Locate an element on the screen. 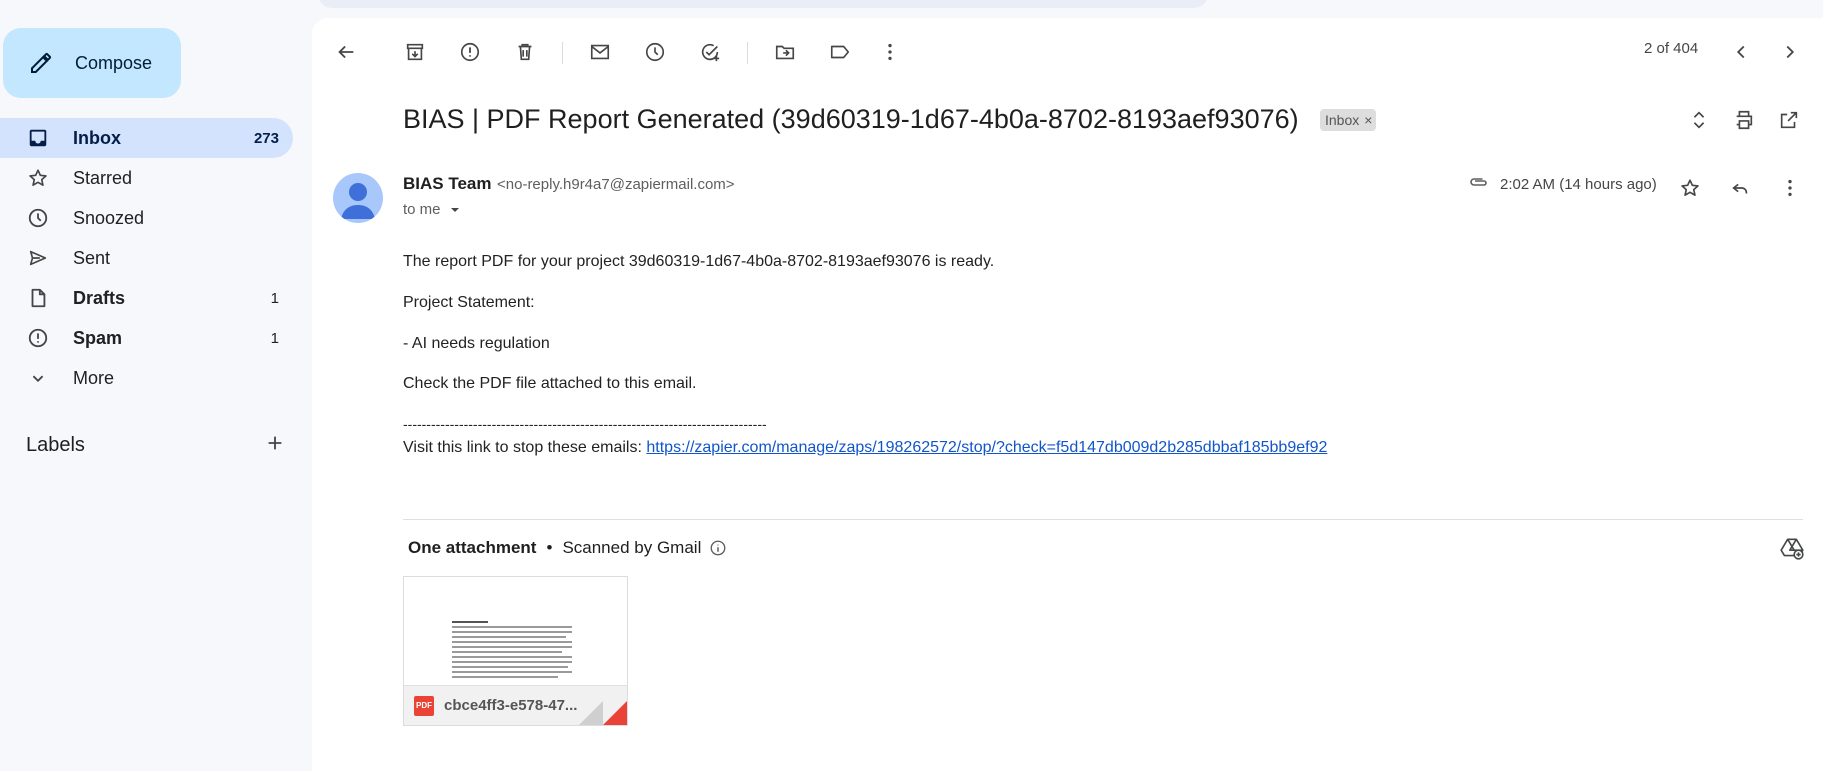 This screenshot has height=771, width=1823. unfold-icon is located at coordinates (1699, 120).